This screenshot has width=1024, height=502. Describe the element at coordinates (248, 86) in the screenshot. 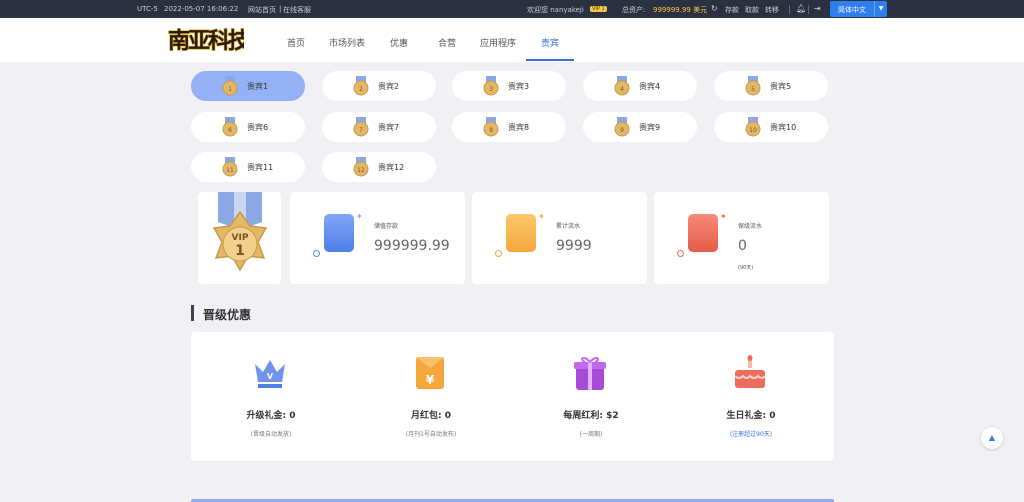

I see `vip-tab-1: 1 贵宾1` at that location.